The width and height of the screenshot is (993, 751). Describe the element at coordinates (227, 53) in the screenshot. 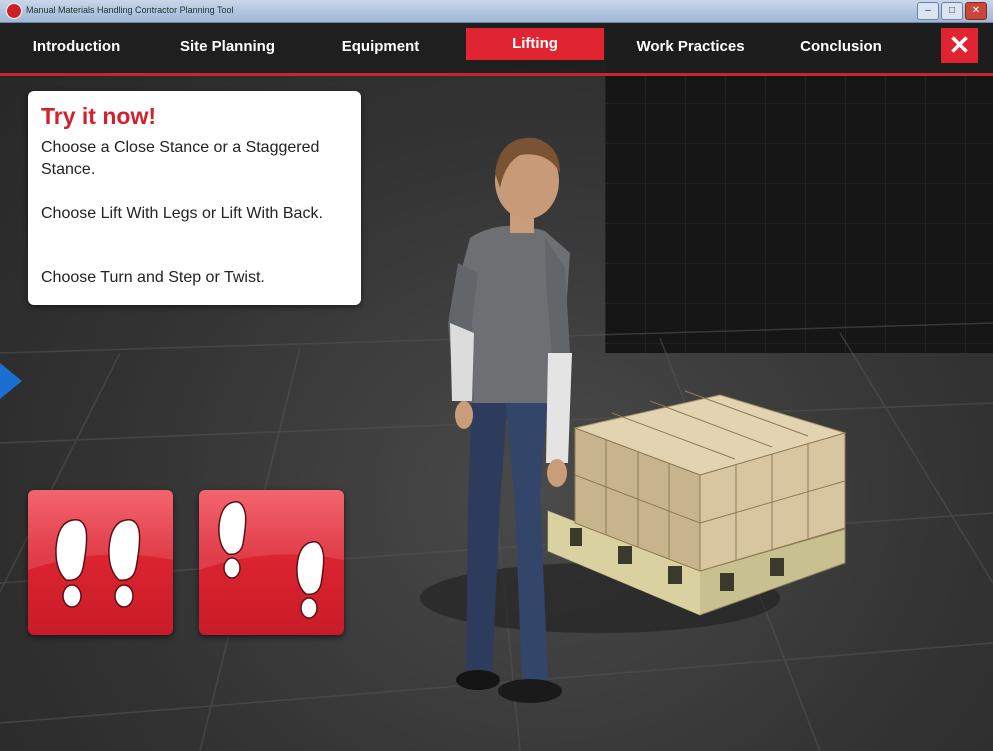

I see `tab-site-planning: Site Planning` at that location.